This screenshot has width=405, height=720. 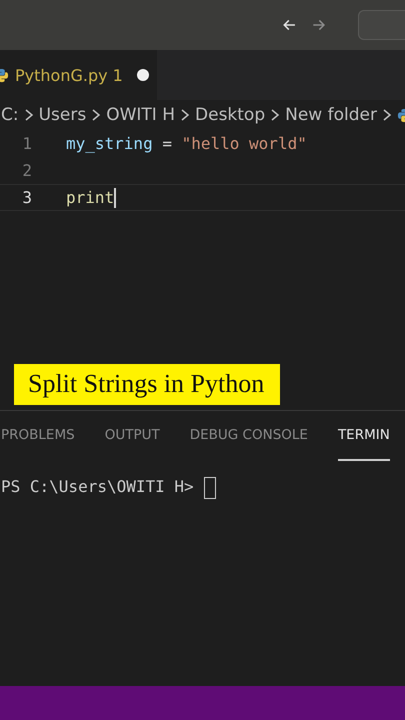 What do you see at coordinates (249, 436) in the screenshot?
I see `panel-tab: DEBUG CONSOLE` at bounding box center [249, 436].